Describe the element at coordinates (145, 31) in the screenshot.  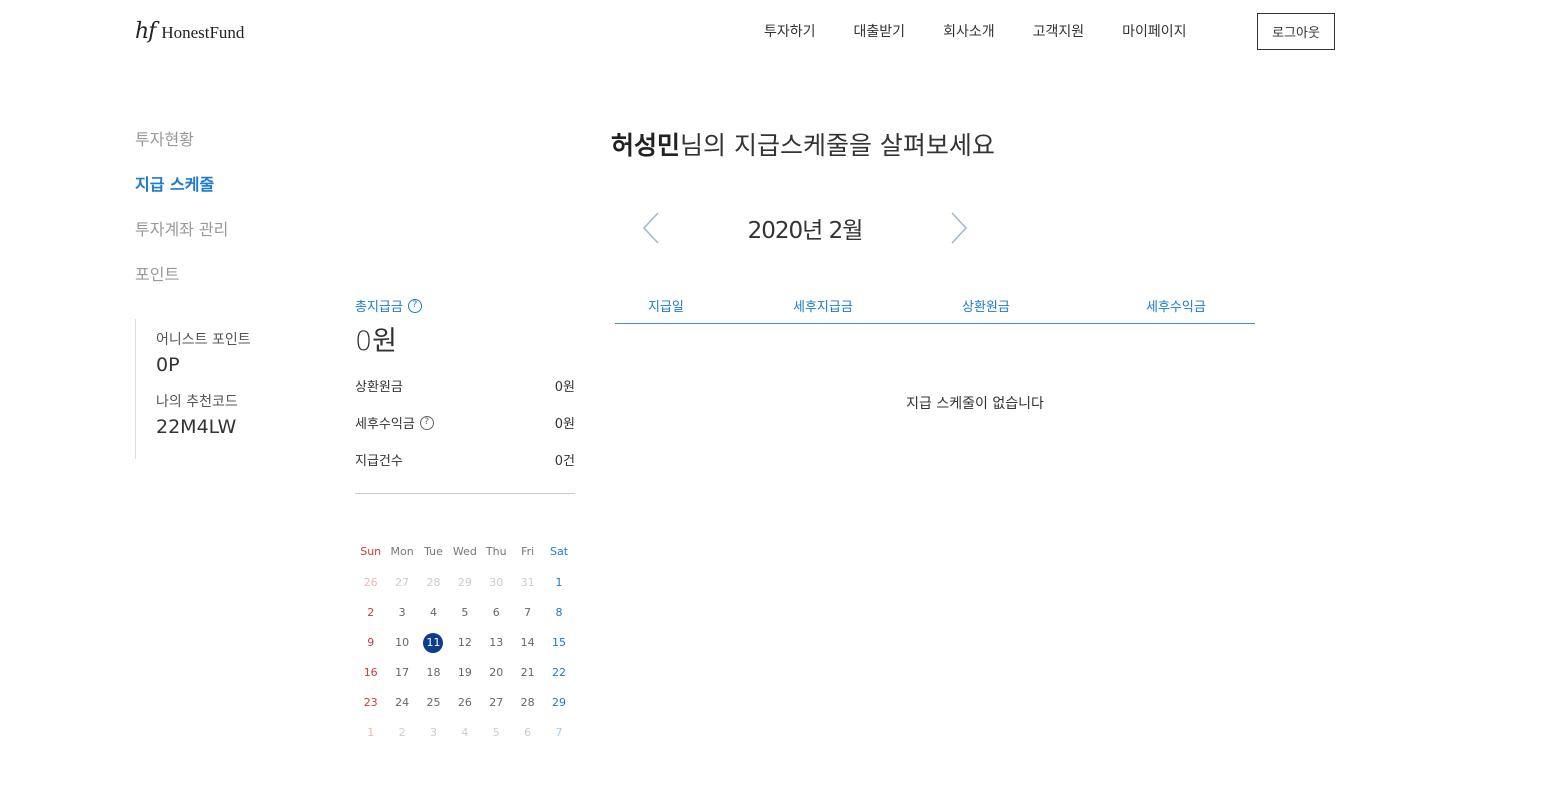
I see `logo-mark: hf` at that location.